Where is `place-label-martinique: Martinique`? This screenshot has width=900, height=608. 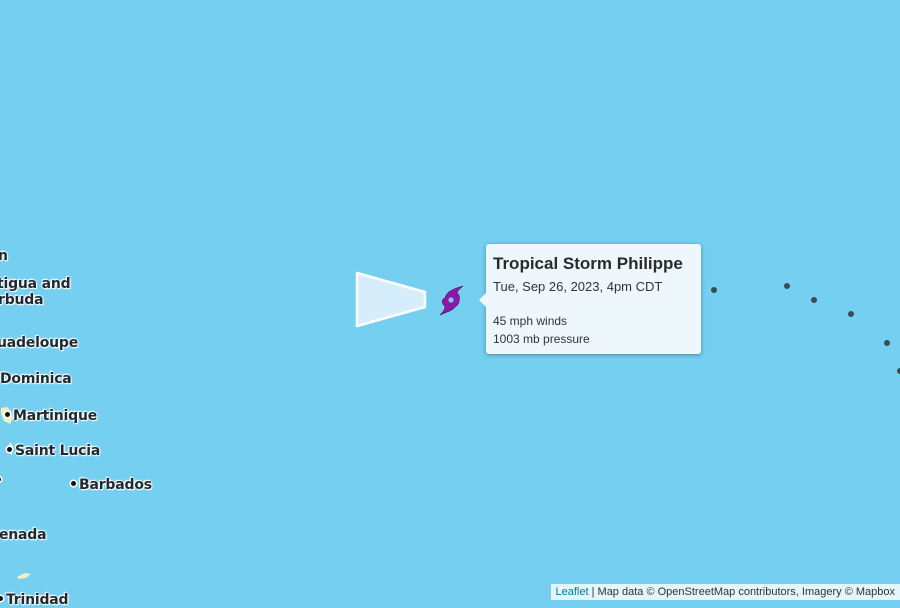 place-label-martinique: Martinique is located at coordinates (51, 416).